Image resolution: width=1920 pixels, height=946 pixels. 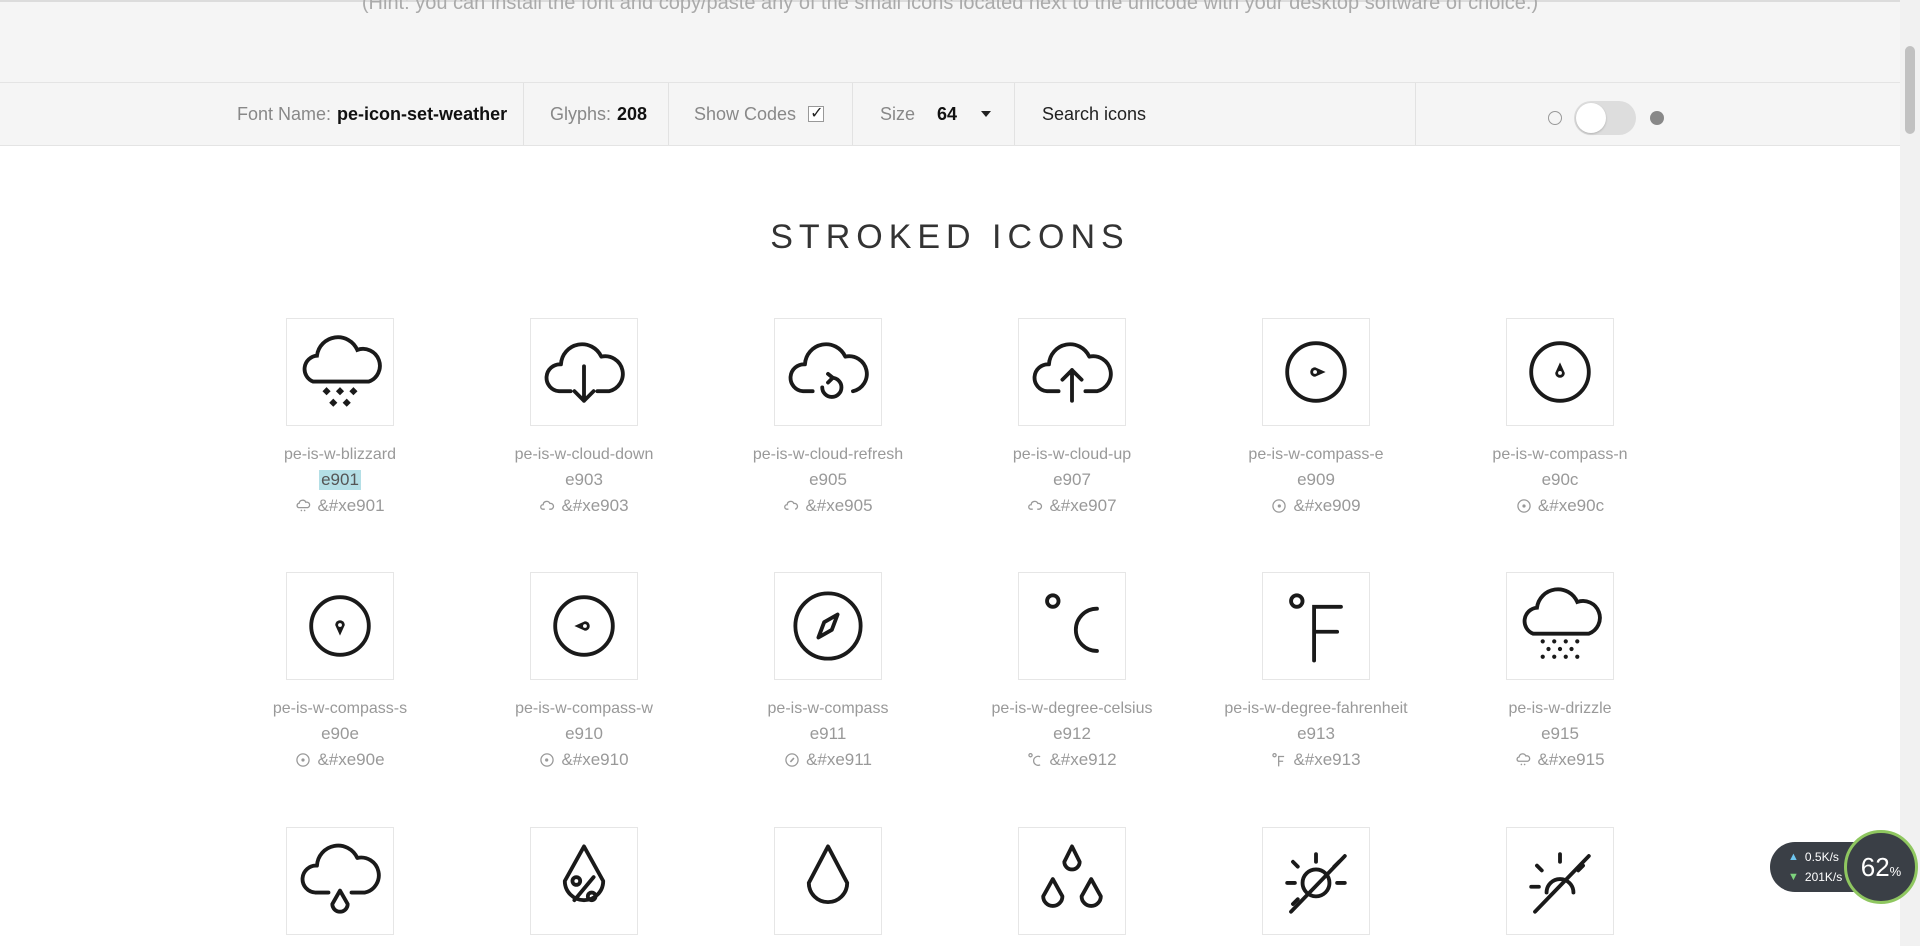 I want to click on icon-code: e912, so click(x=1072, y=734).